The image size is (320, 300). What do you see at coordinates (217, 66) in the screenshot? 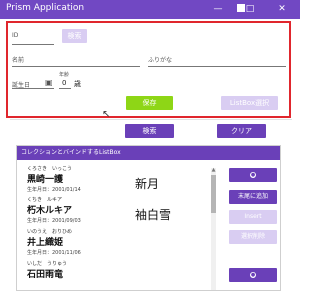
I see `kana-field` at bounding box center [217, 66].